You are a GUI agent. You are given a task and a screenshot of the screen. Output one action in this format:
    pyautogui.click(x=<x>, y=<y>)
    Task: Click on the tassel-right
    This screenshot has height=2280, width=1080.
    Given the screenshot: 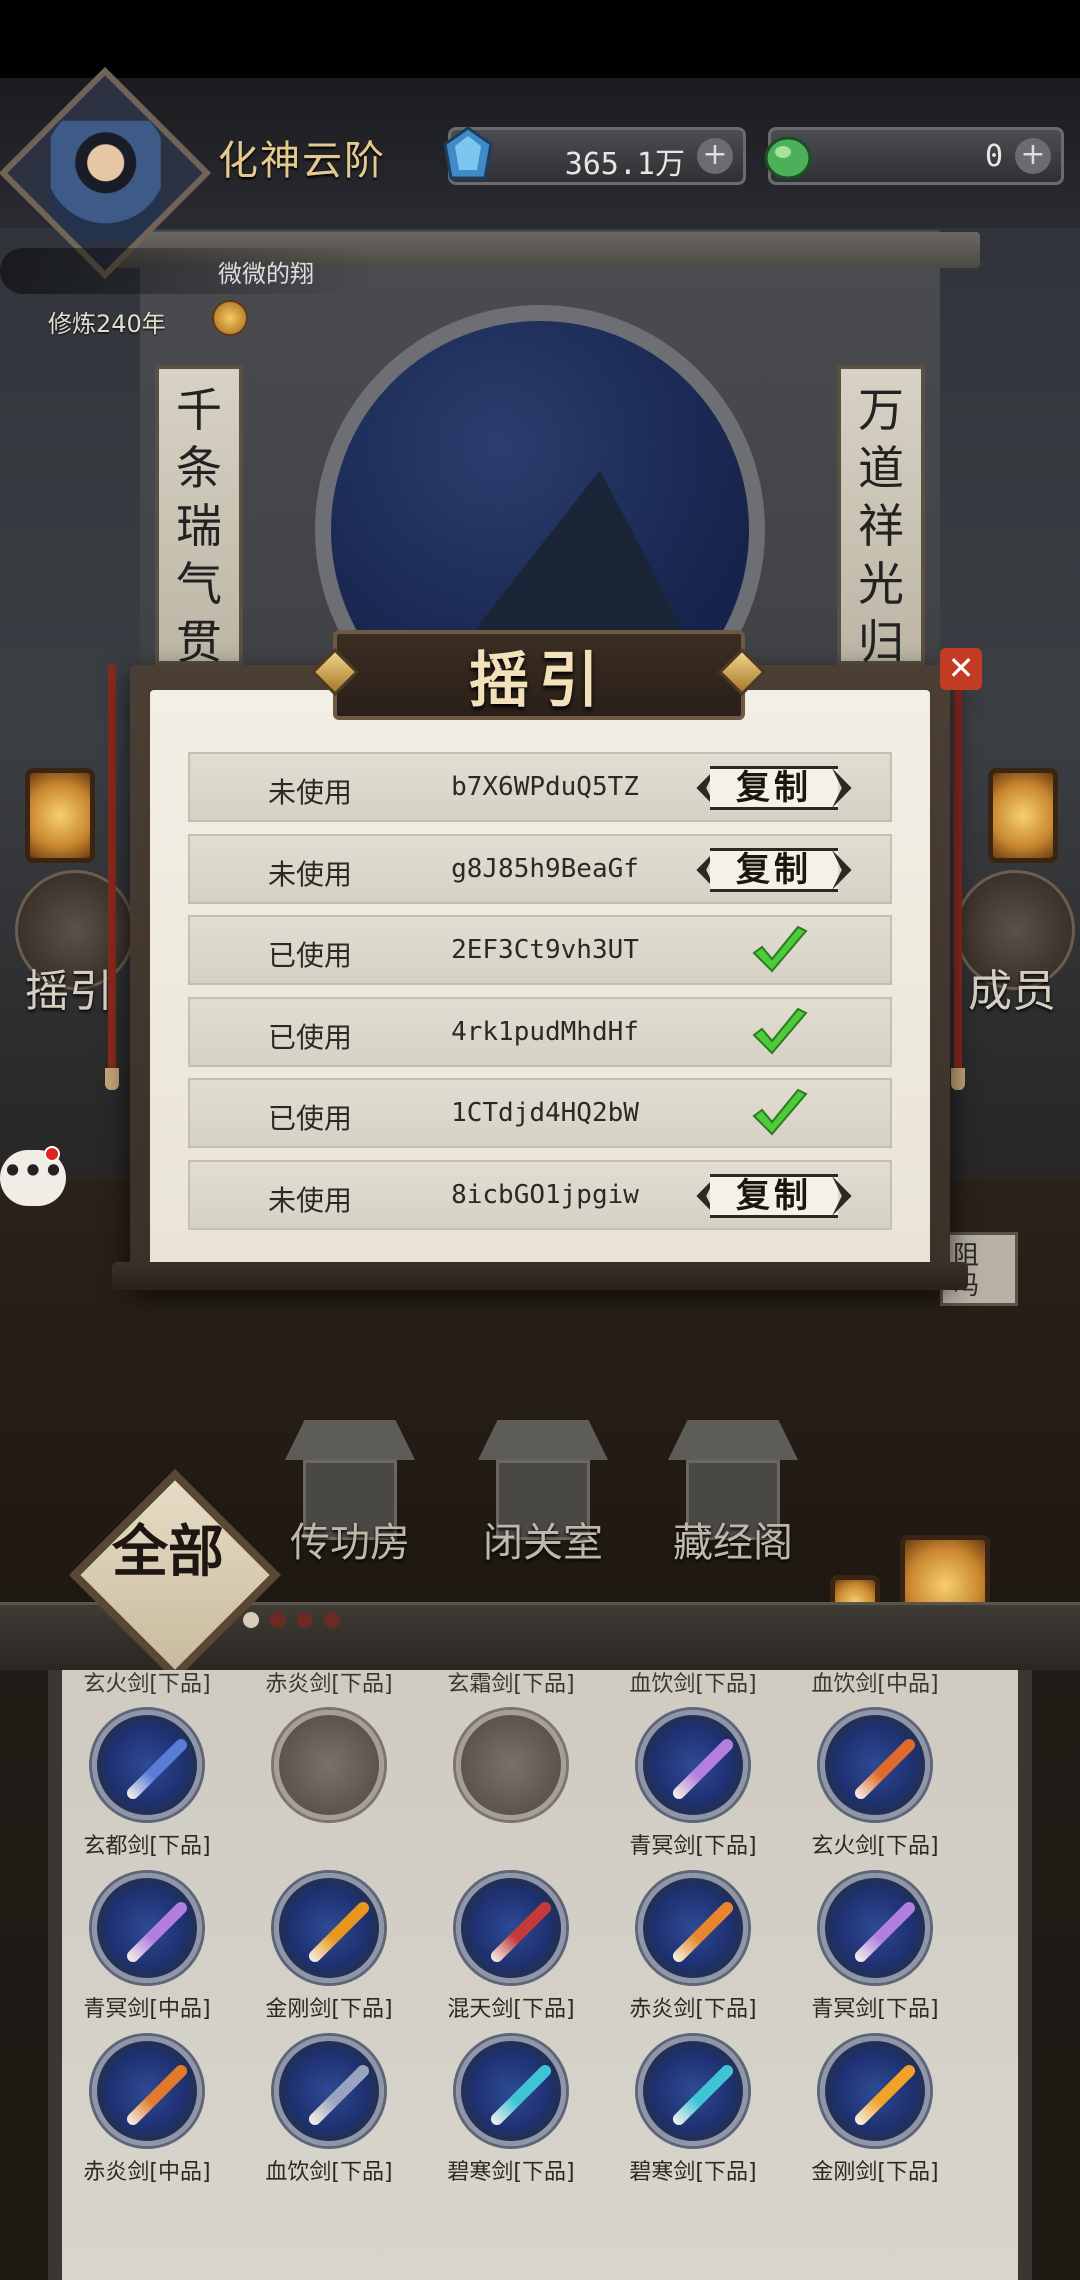 What is the action you would take?
    pyautogui.click(x=958, y=1079)
    